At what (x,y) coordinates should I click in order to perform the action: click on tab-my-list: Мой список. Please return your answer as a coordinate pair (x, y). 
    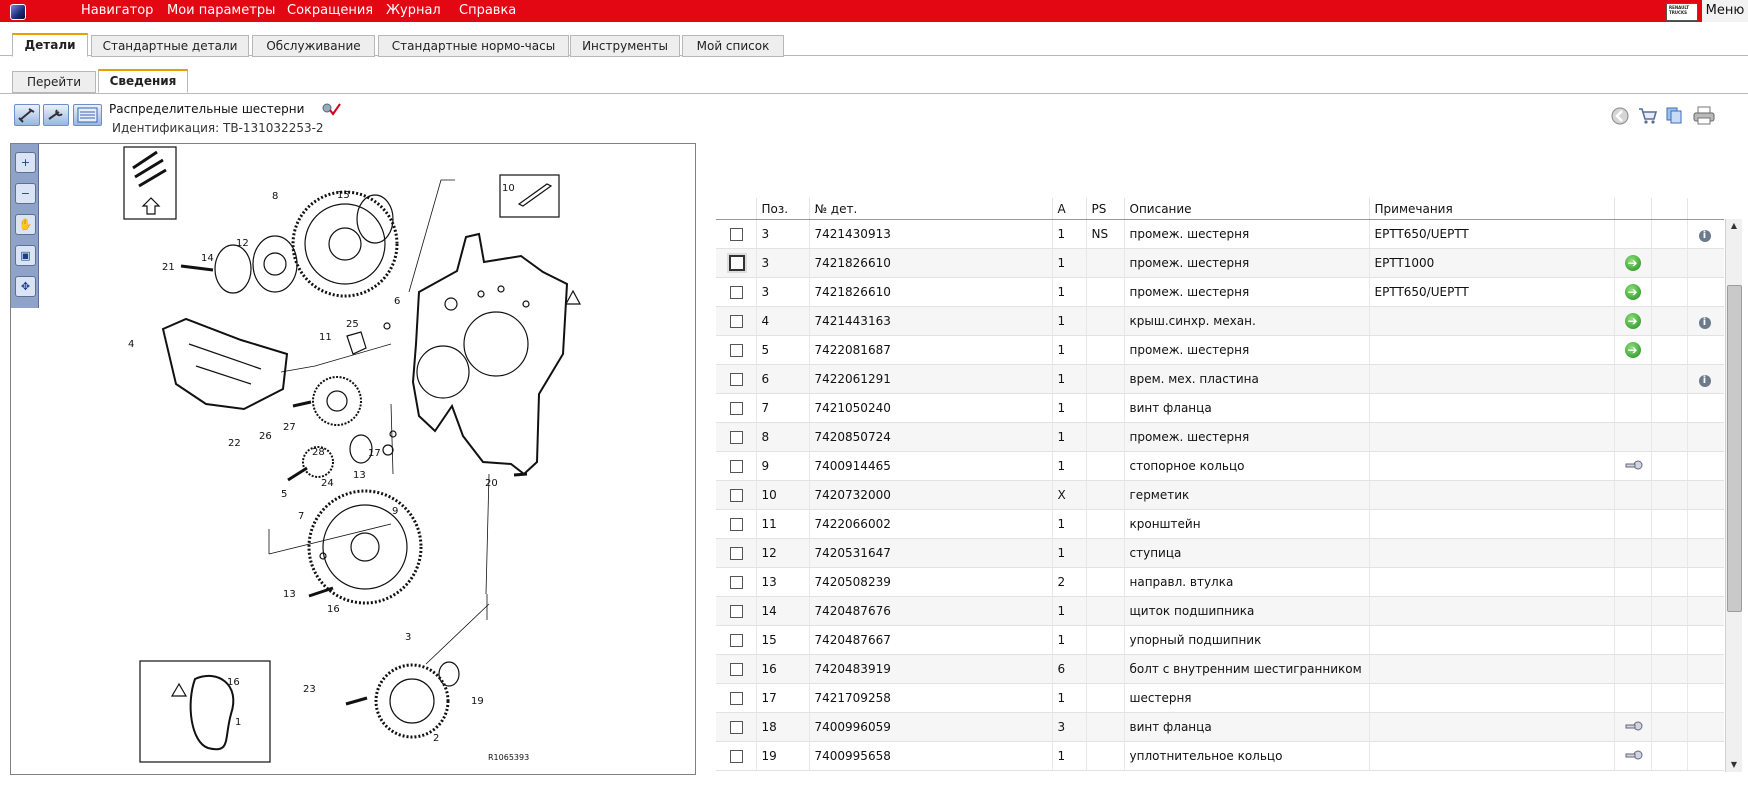
    Looking at the image, I should click on (733, 46).